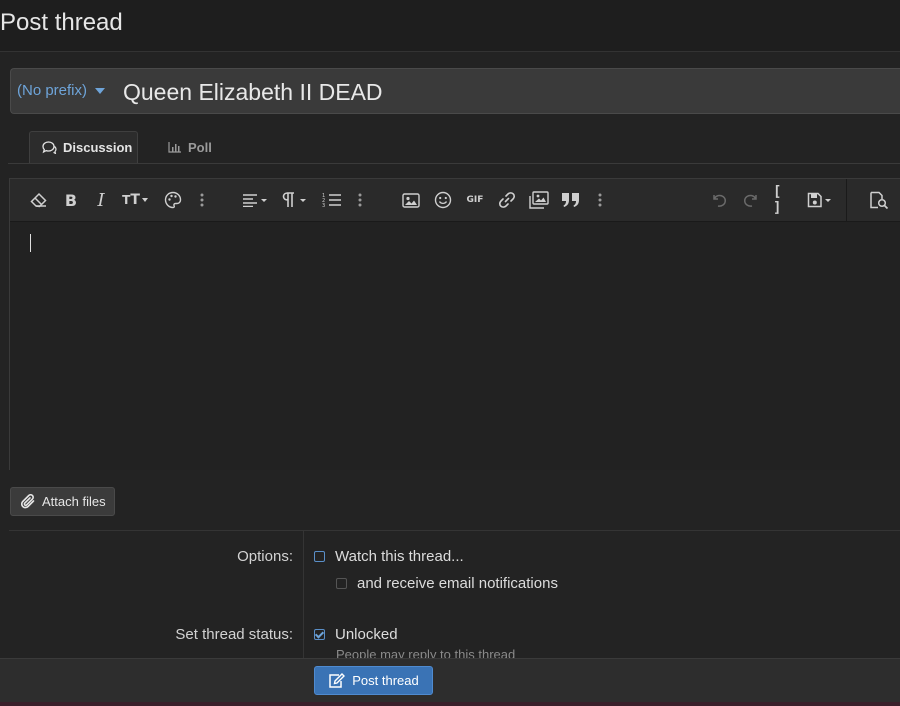  Describe the element at coordinates (450, 704) in the screenshot. I see `window-bottom-edge` at that location.